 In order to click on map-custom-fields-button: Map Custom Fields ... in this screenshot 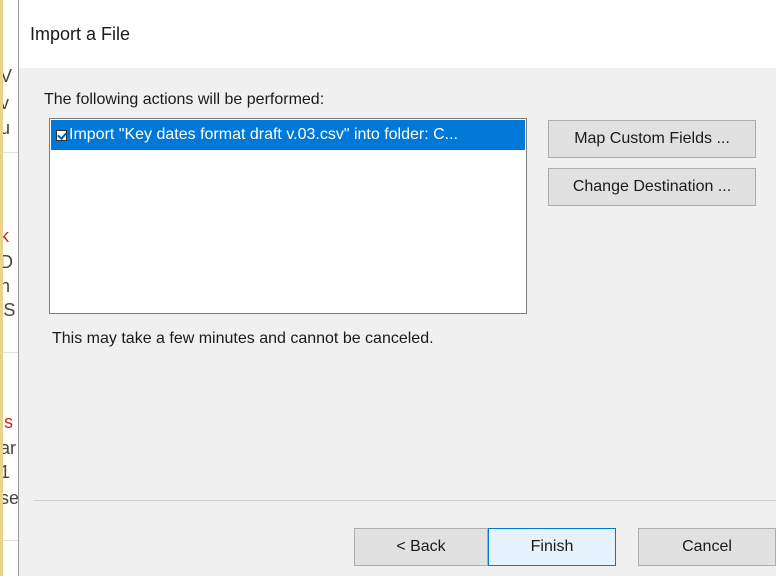, I will do `click(652, 139)`.